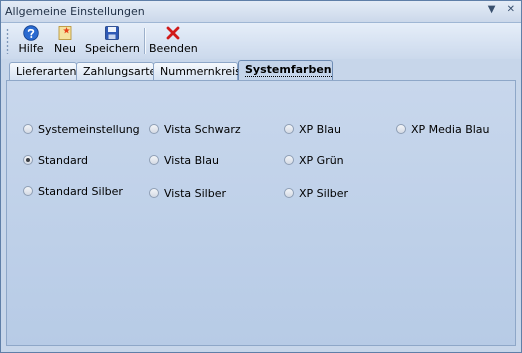 This screenshot has height=353, width=522. I want to click on save-button: Speichern, so click(112, 41).